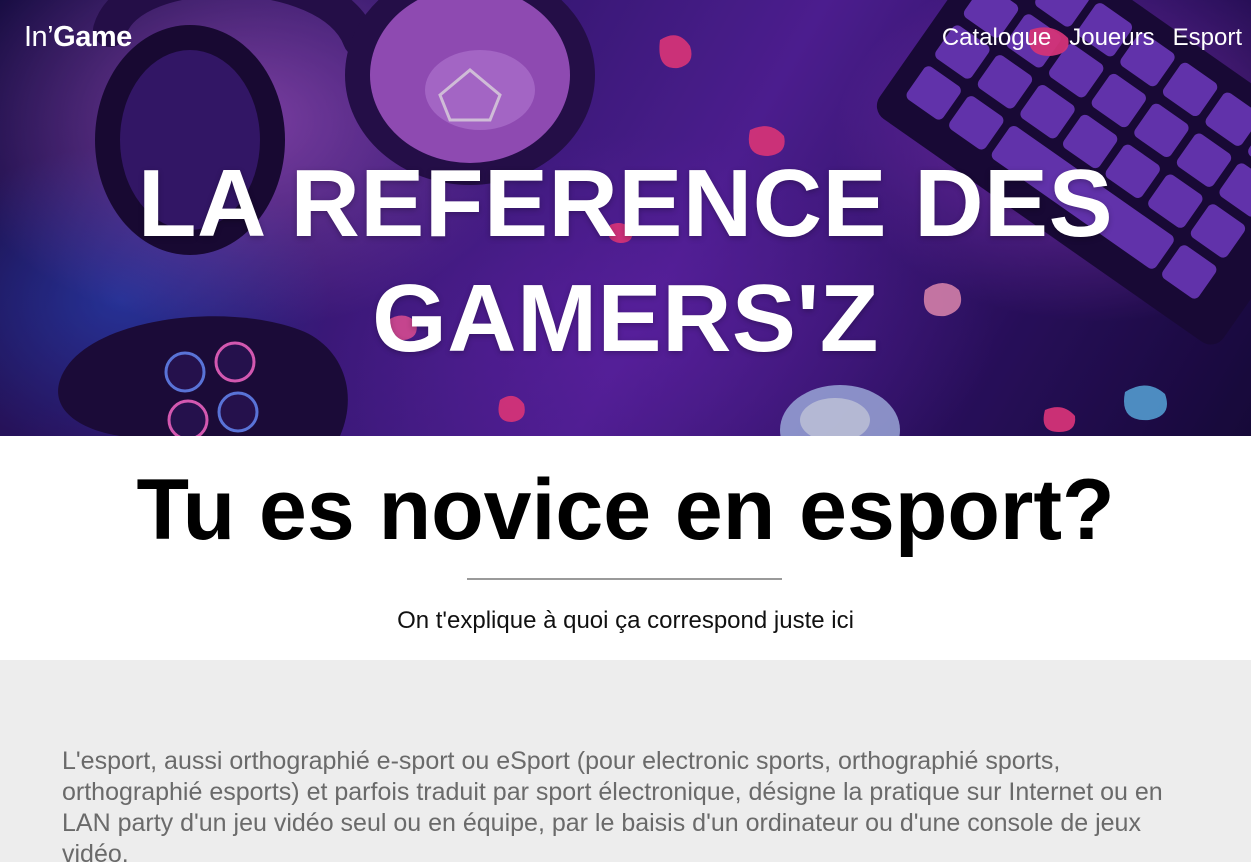 The image size is (1251, 862). Describe the element at coordinates (92, 37) in the screenshot. I see `logo-bold-text: Game` at that location.